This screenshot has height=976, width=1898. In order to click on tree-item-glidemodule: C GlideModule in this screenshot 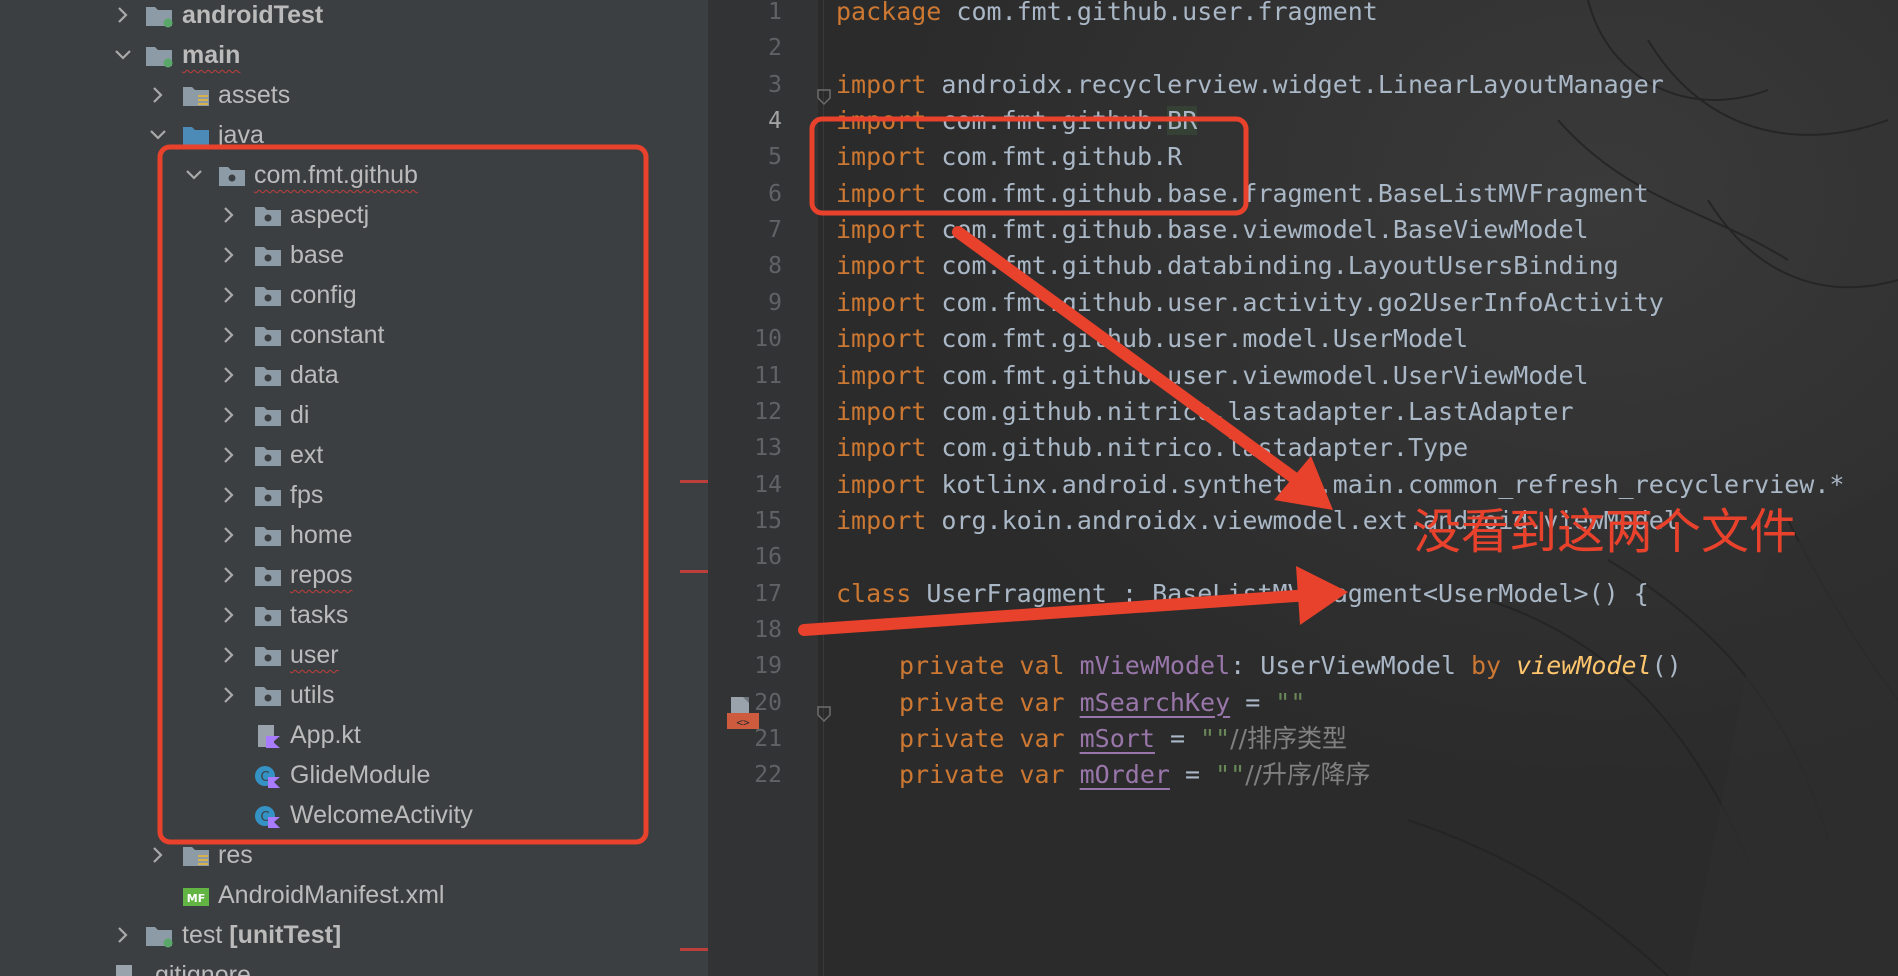, I will do `click(354, 775)`.